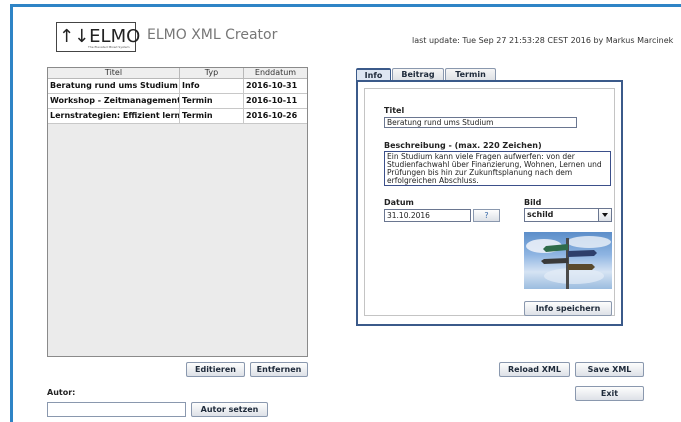 This screenshot has height=422, width=681. What do you see at coordinates (109, 47) in the screenshot?
I see `logo-subtitle: The Elevated Mixed System` at bounding box center [109, 47].